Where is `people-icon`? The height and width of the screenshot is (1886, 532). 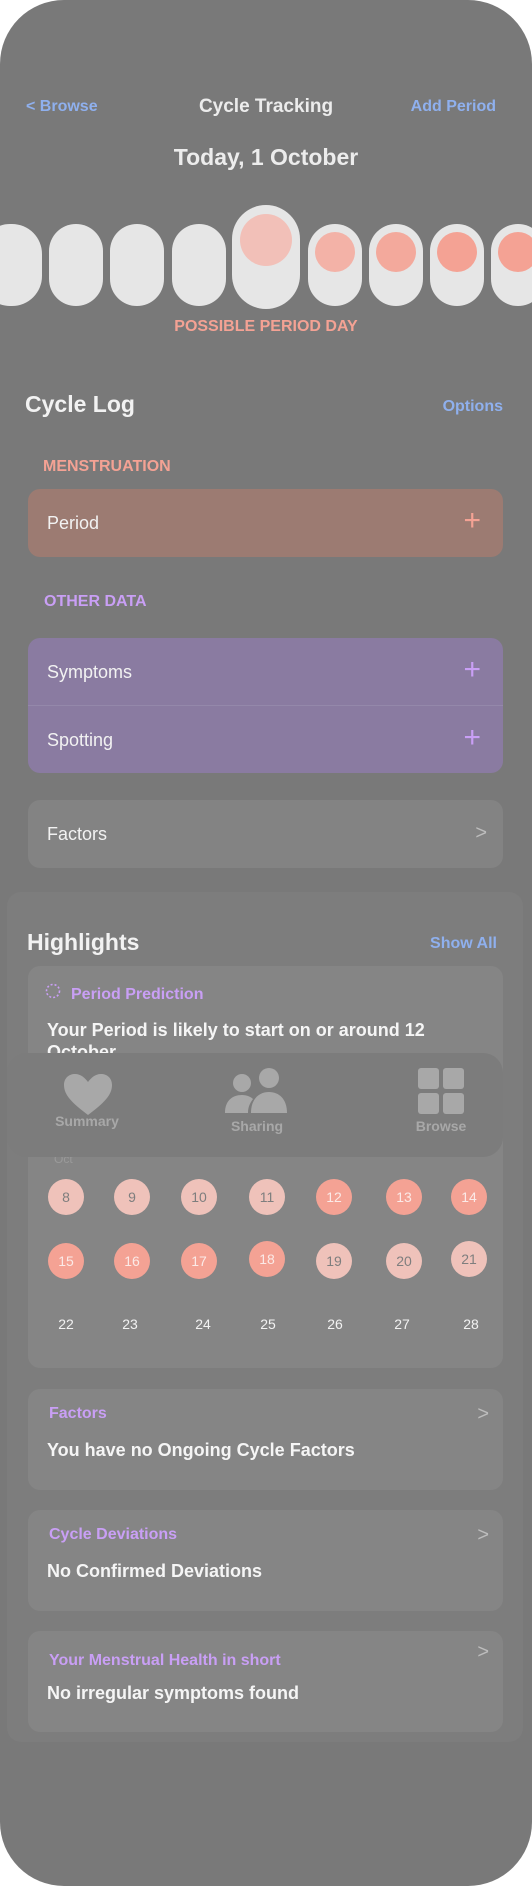
people-icon is located at coordinates (256, 1090).